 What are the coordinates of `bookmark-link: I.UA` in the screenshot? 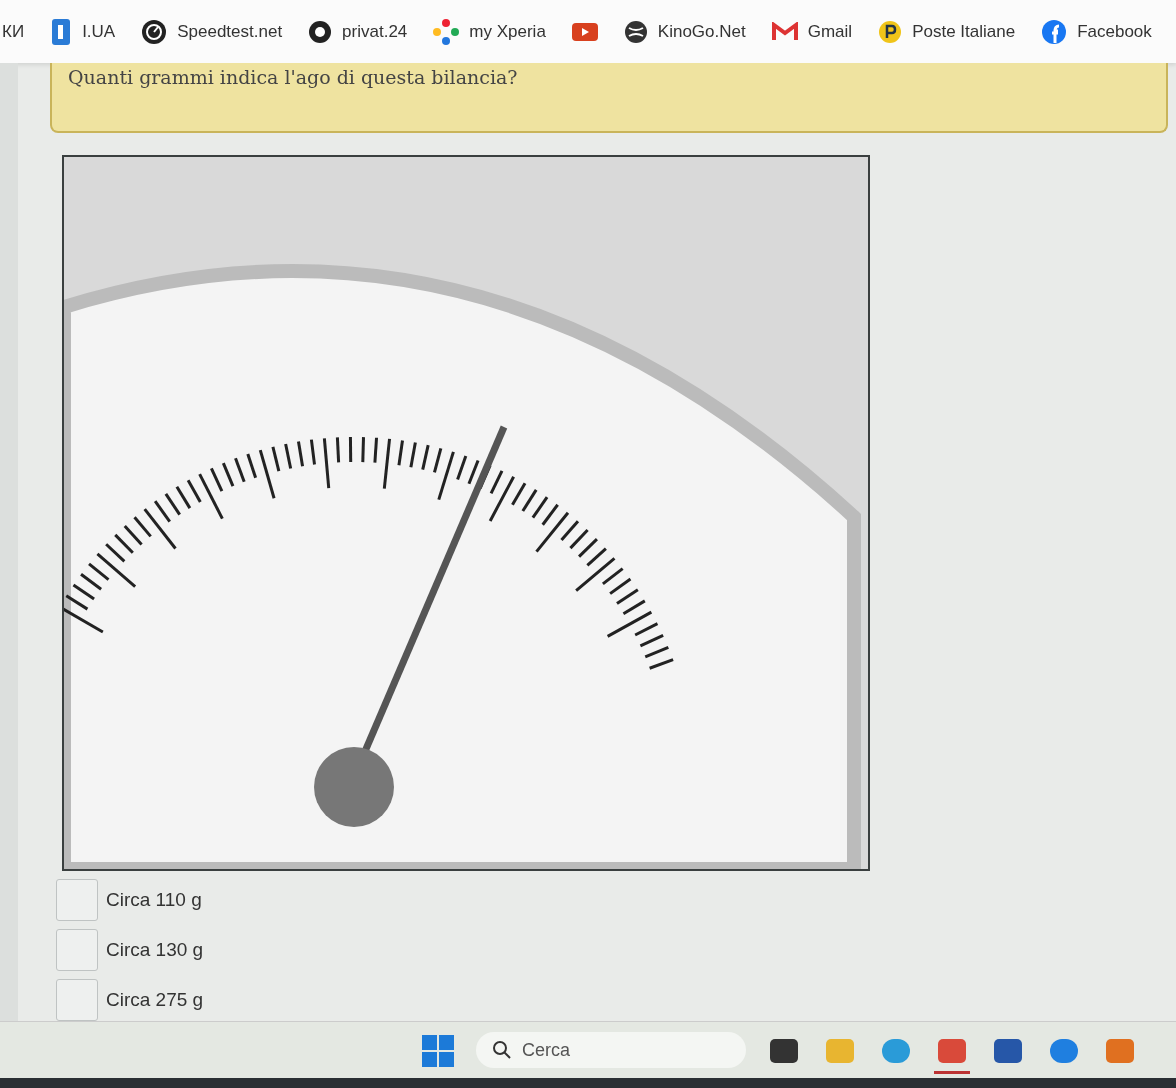 It's located at (83, 31).